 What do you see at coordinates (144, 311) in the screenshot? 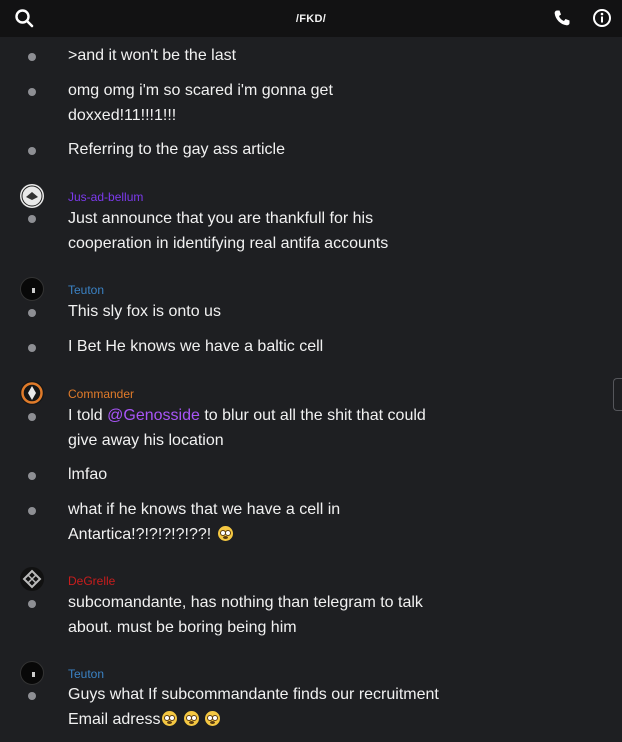
I see `message-text: This sly fox is onto us` at bounding box center [144, 311].